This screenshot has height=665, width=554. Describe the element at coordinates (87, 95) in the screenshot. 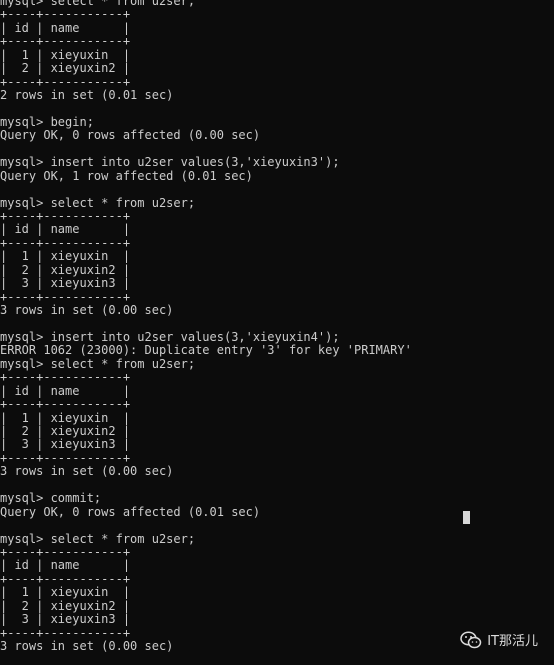

I see `terminal-line: 2 rows in set (0.01 sec)` at that location.